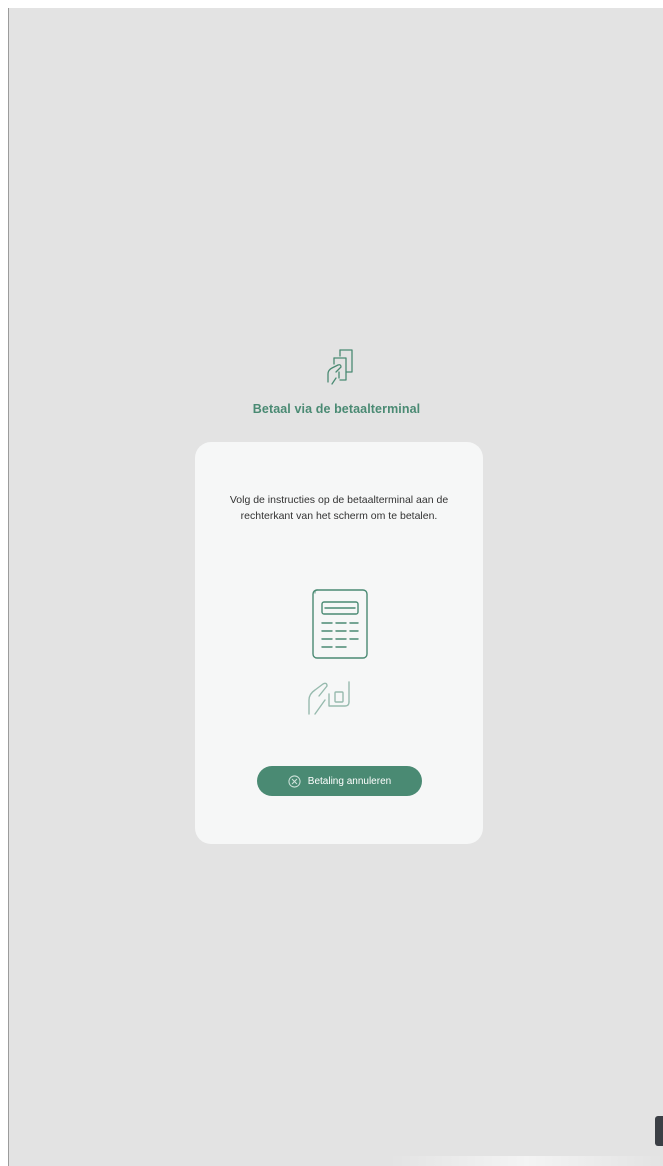 The height and width of the screenshot is (1166, 663). Describe the element at coordinates (336, 409) in the screenshot. I see `page-title: Betaal via de betaalterminal` at that location.